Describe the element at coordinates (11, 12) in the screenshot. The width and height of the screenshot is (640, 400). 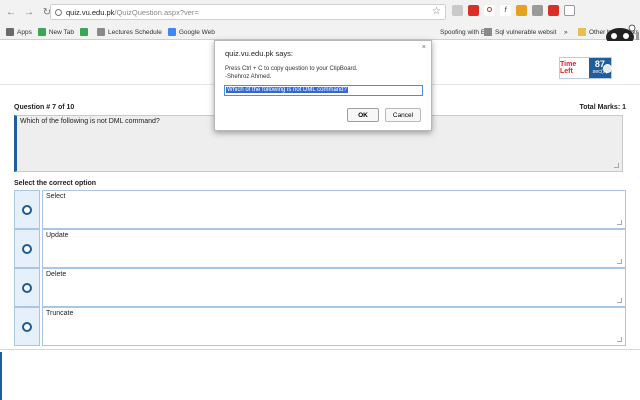
I see `back-arrow-icon: ←` at that location.